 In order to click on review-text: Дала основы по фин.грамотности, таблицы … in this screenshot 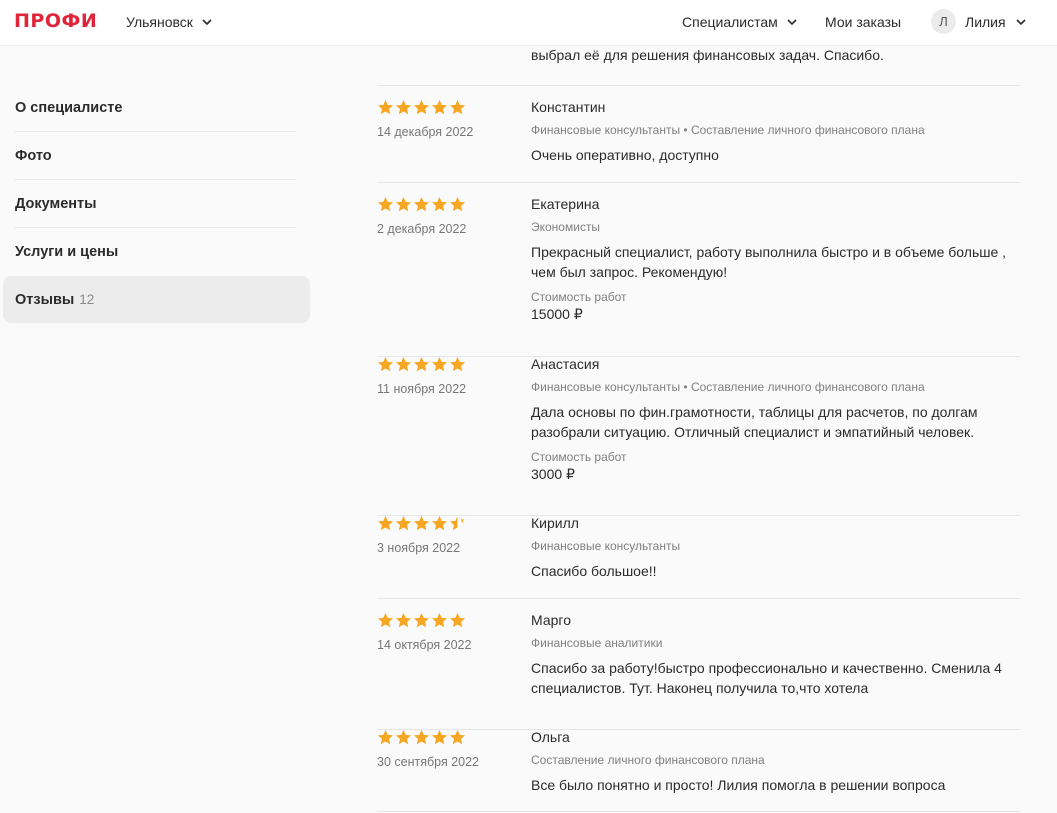, I will do `click(754, 422)`.